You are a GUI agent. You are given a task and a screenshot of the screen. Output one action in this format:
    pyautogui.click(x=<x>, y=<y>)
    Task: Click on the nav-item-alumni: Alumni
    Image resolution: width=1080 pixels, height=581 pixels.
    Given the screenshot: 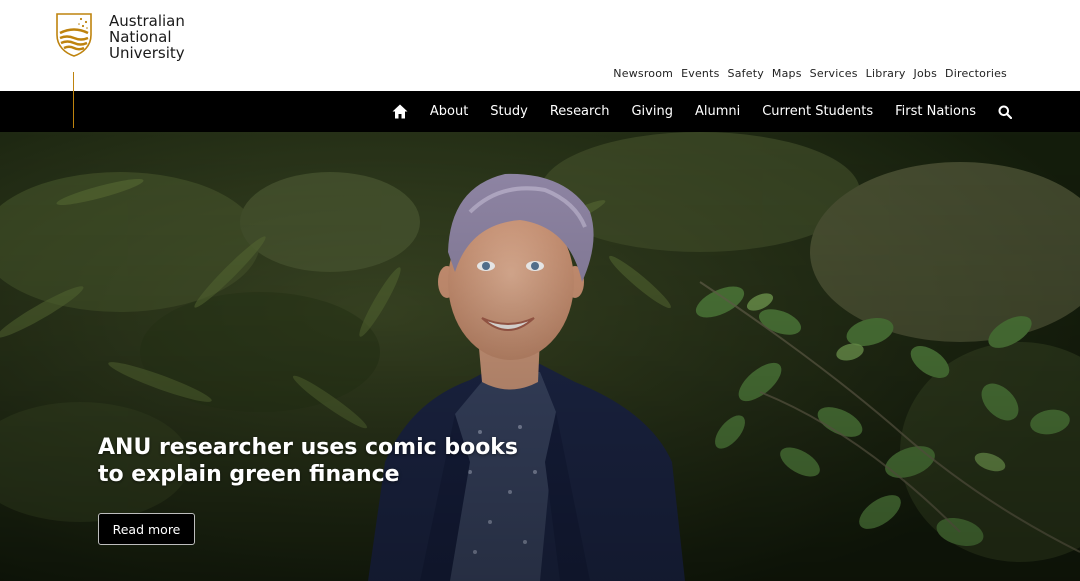 What is the action you would take?
    pyautogui.click(x=717, y=111)
    